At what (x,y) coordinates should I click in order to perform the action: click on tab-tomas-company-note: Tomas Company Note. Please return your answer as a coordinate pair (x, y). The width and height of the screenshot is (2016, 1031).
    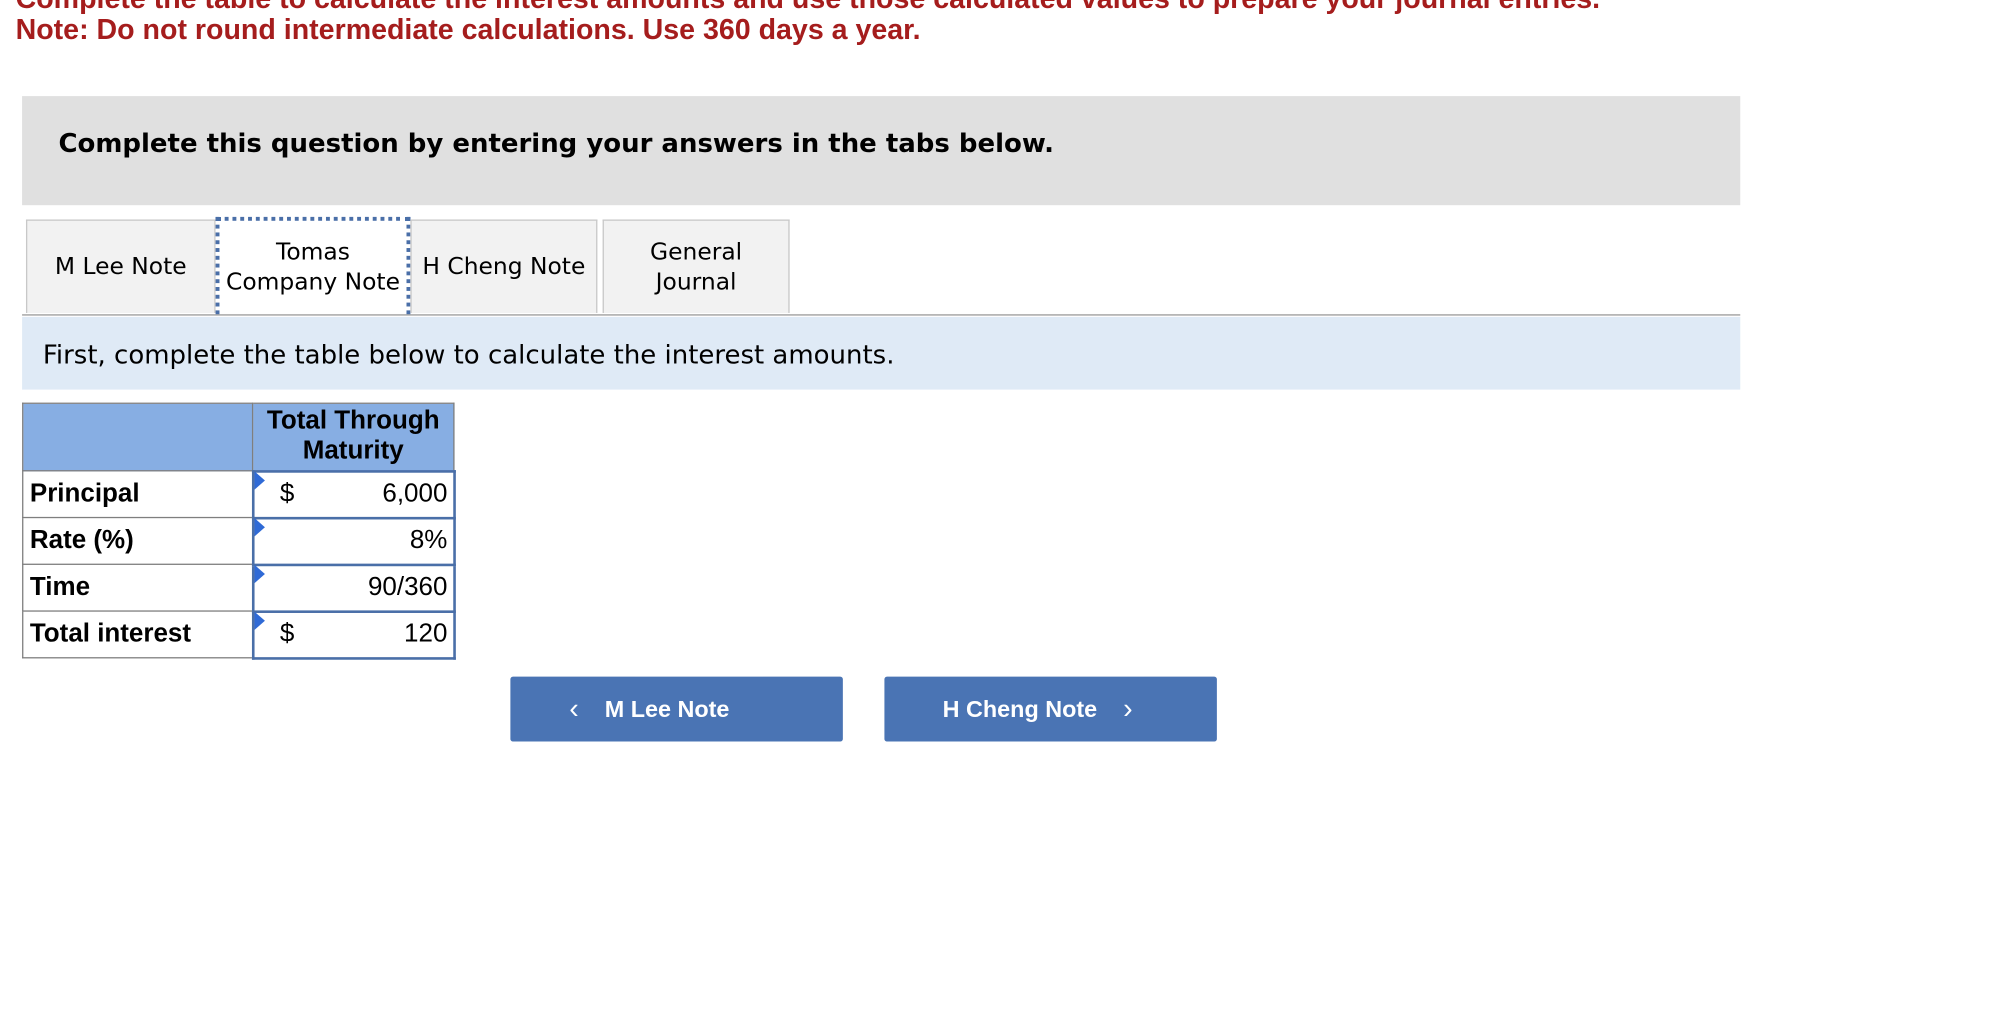
    Looking at the image, I should click on (313, 265).